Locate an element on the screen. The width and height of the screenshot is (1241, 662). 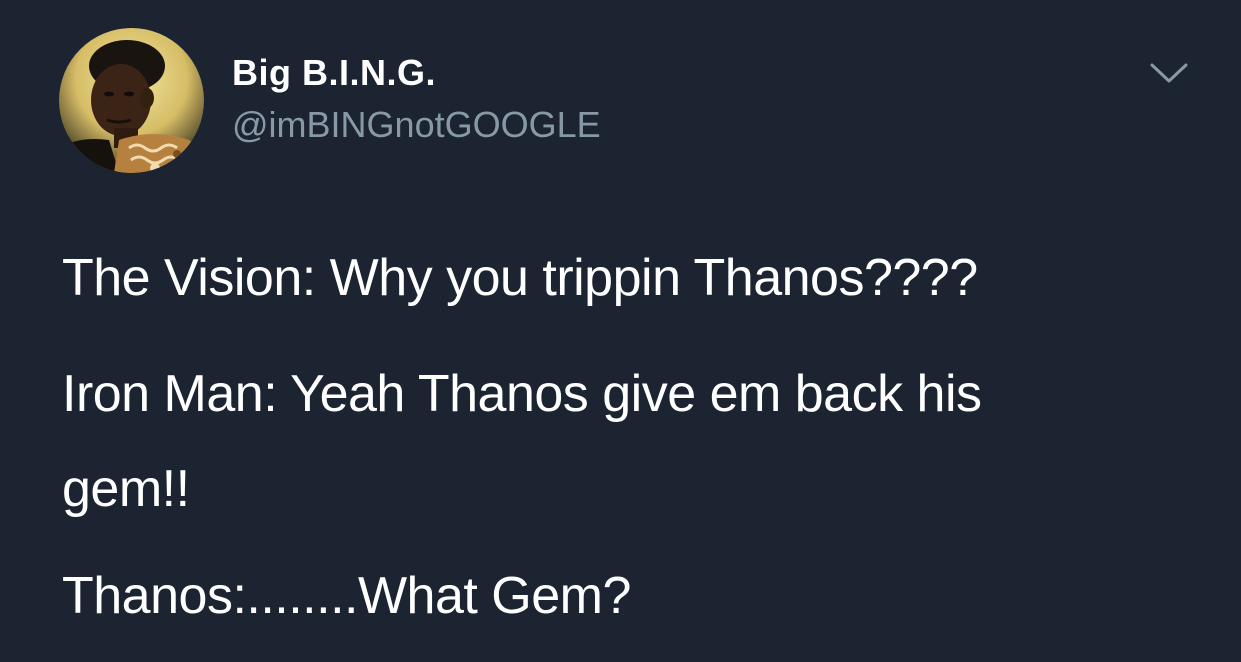
author-display-name: Big B.I.N.G. is located at coordinates (334, 73).